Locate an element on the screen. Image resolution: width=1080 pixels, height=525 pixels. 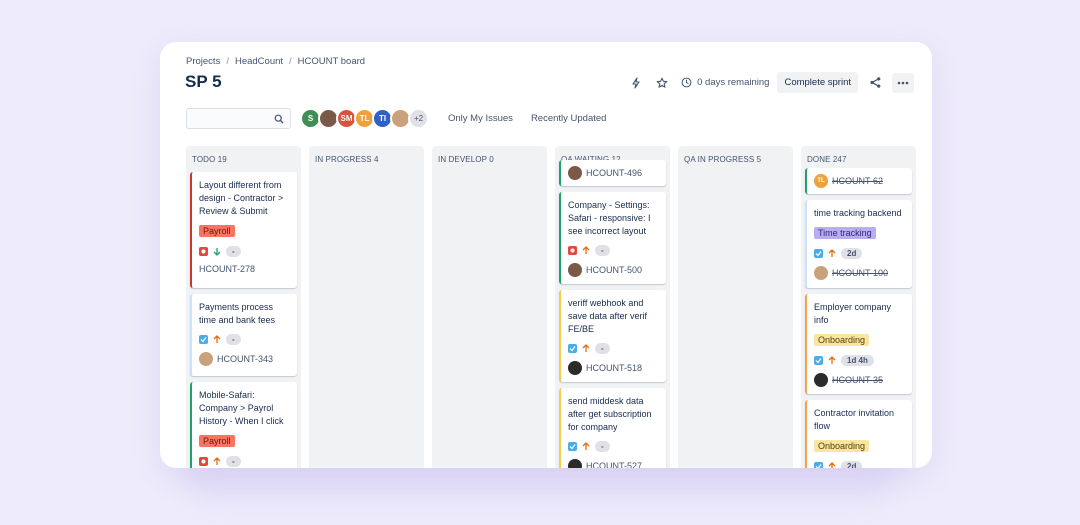
lightning-icon is located at coordinates (636, 83).